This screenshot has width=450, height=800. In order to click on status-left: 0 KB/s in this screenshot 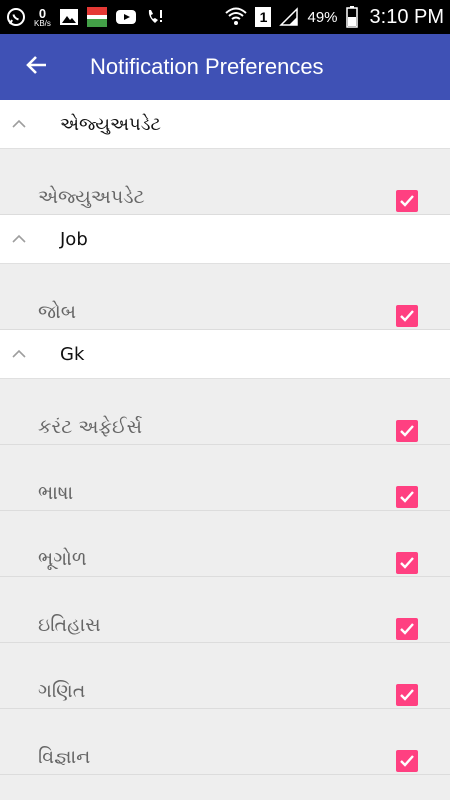, I will do `click(85, 17)`.